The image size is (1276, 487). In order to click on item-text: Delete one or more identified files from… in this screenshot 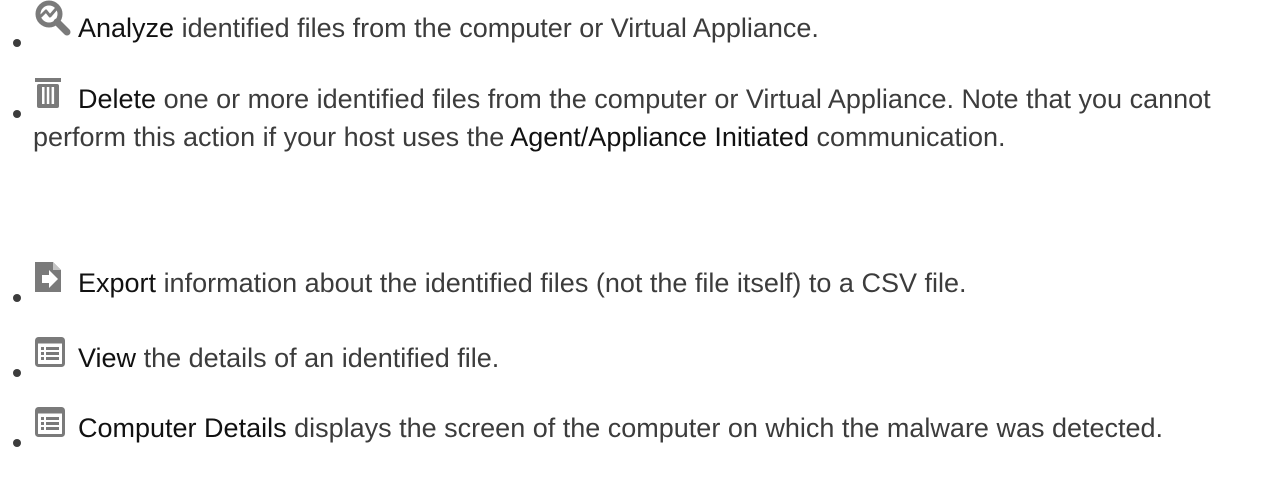, I will do `click(638, 118)`.